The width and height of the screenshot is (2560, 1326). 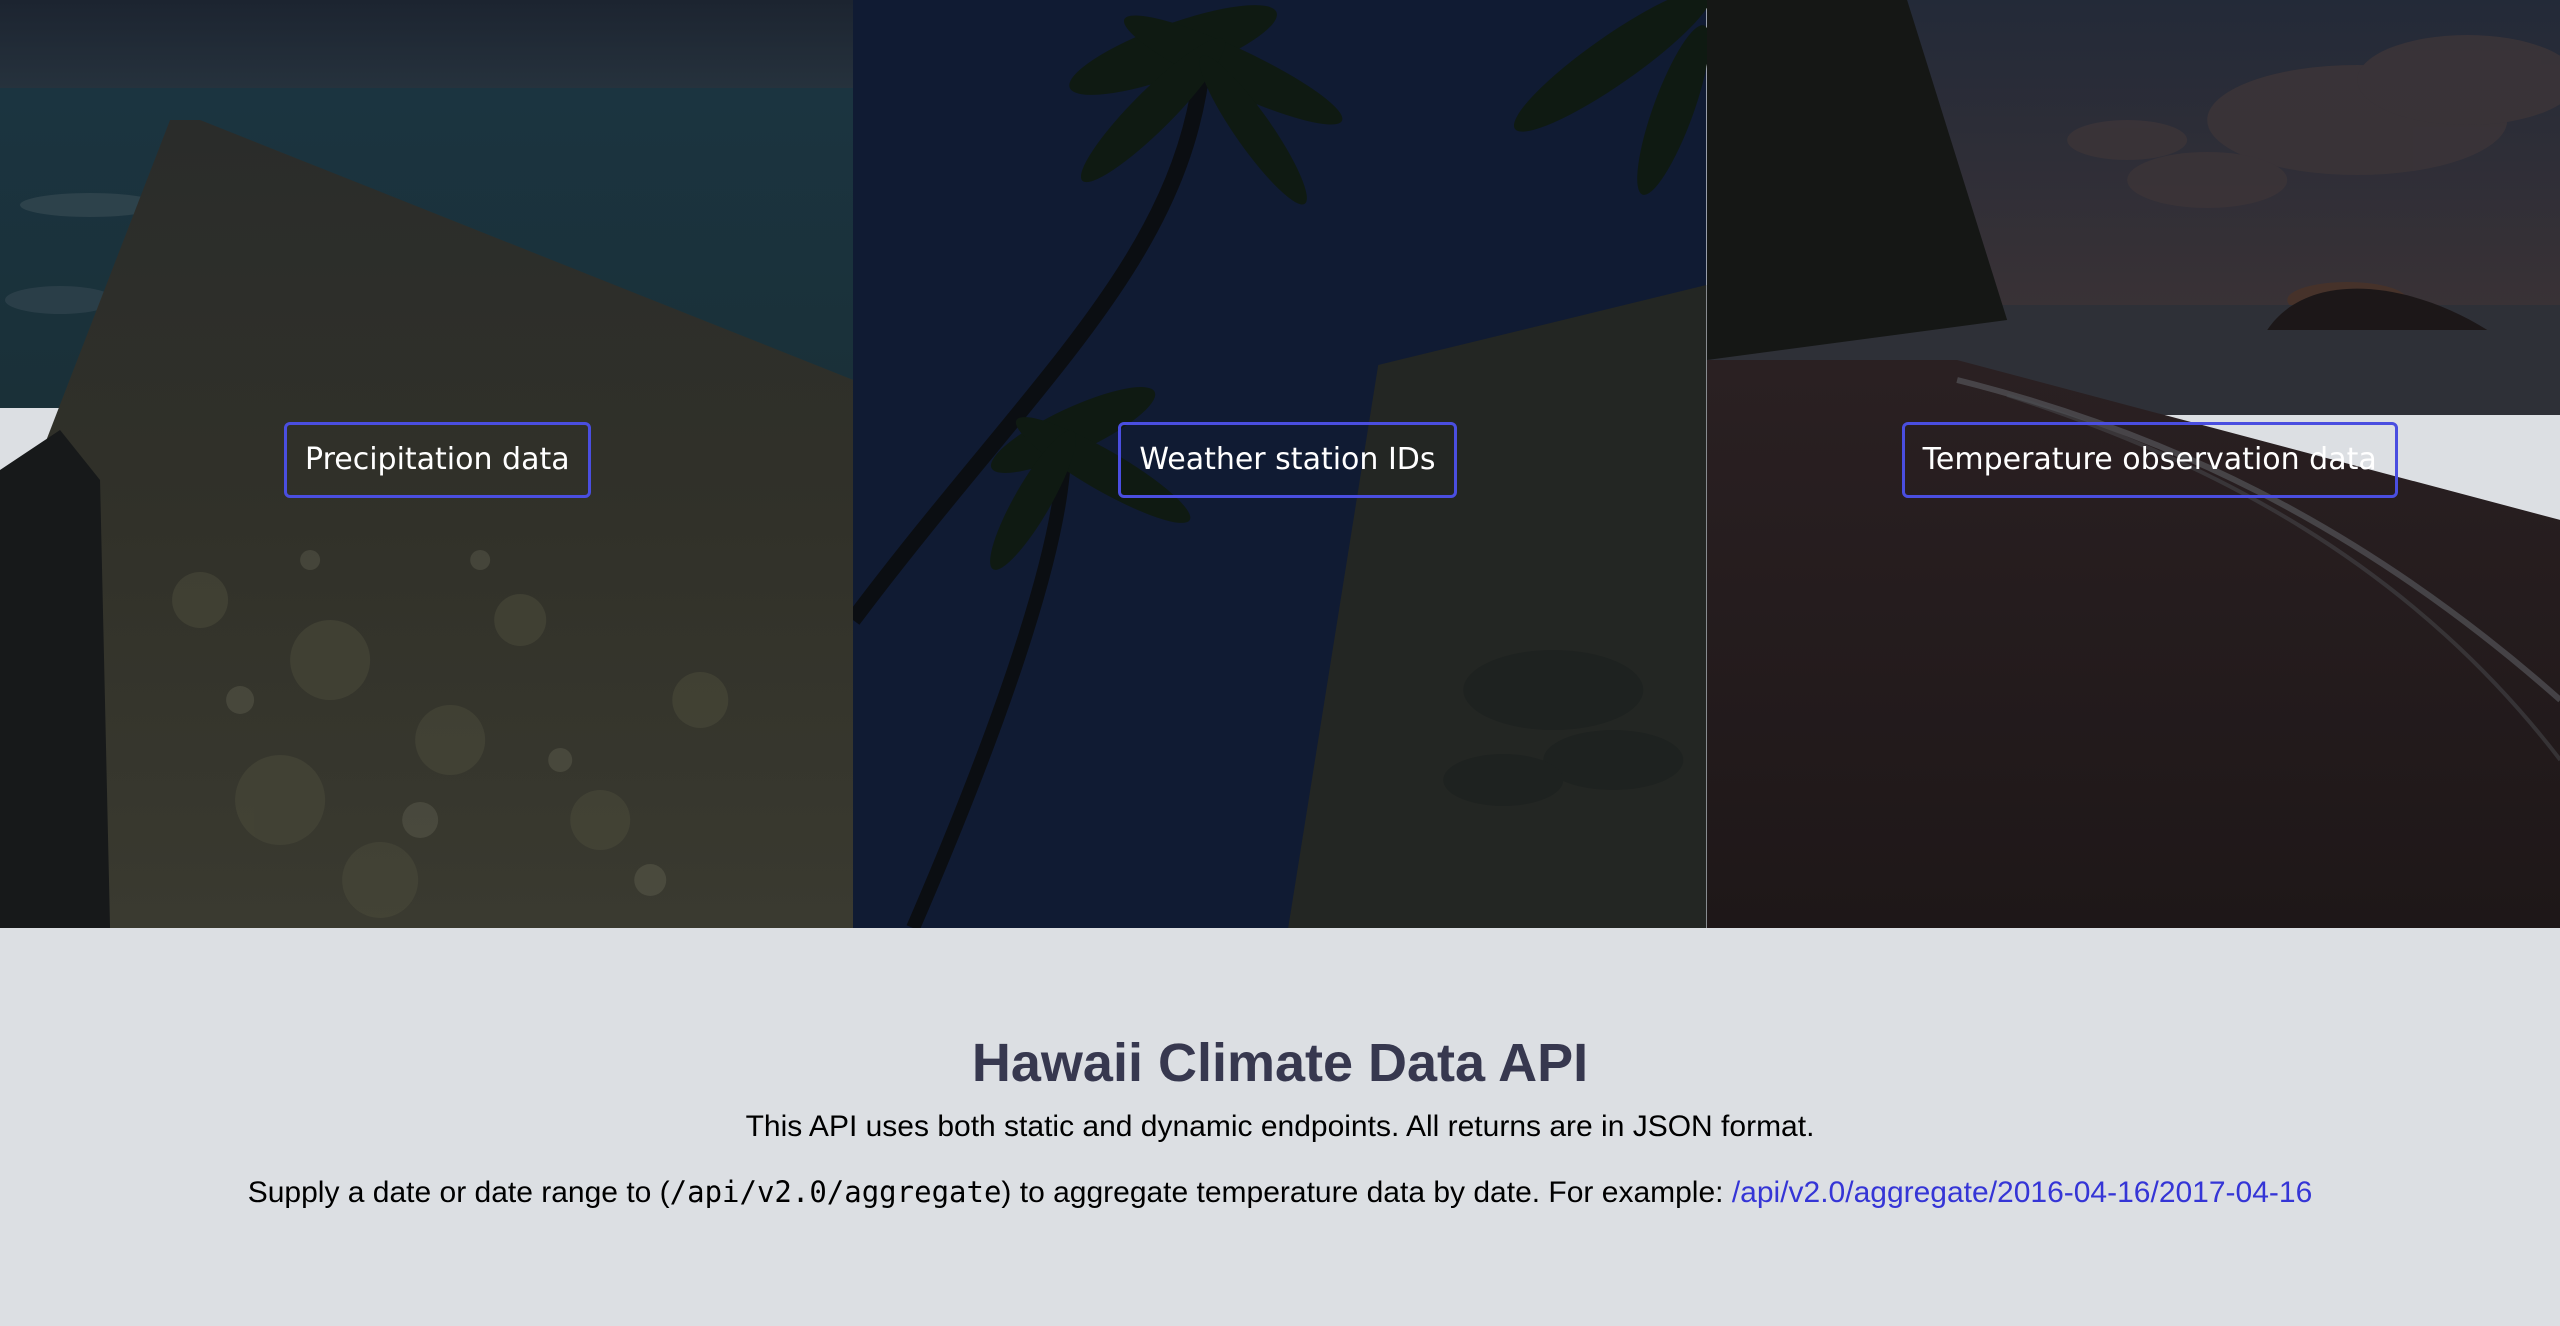 What do you see at coordinates (835, 1192) in the screenshot?
I see `aggregate-endpoint-code: /api/v2.0/aggregate` at bounding box center [835, 1192].